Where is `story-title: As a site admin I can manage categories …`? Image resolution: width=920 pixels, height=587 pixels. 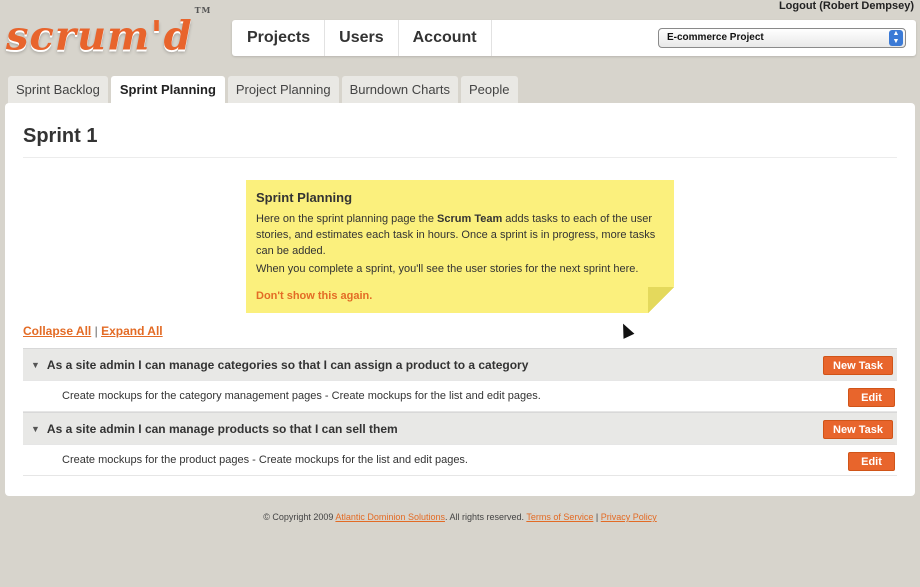 story-title: As a site admin I can manage categories … is located at coordinates (287, 364).